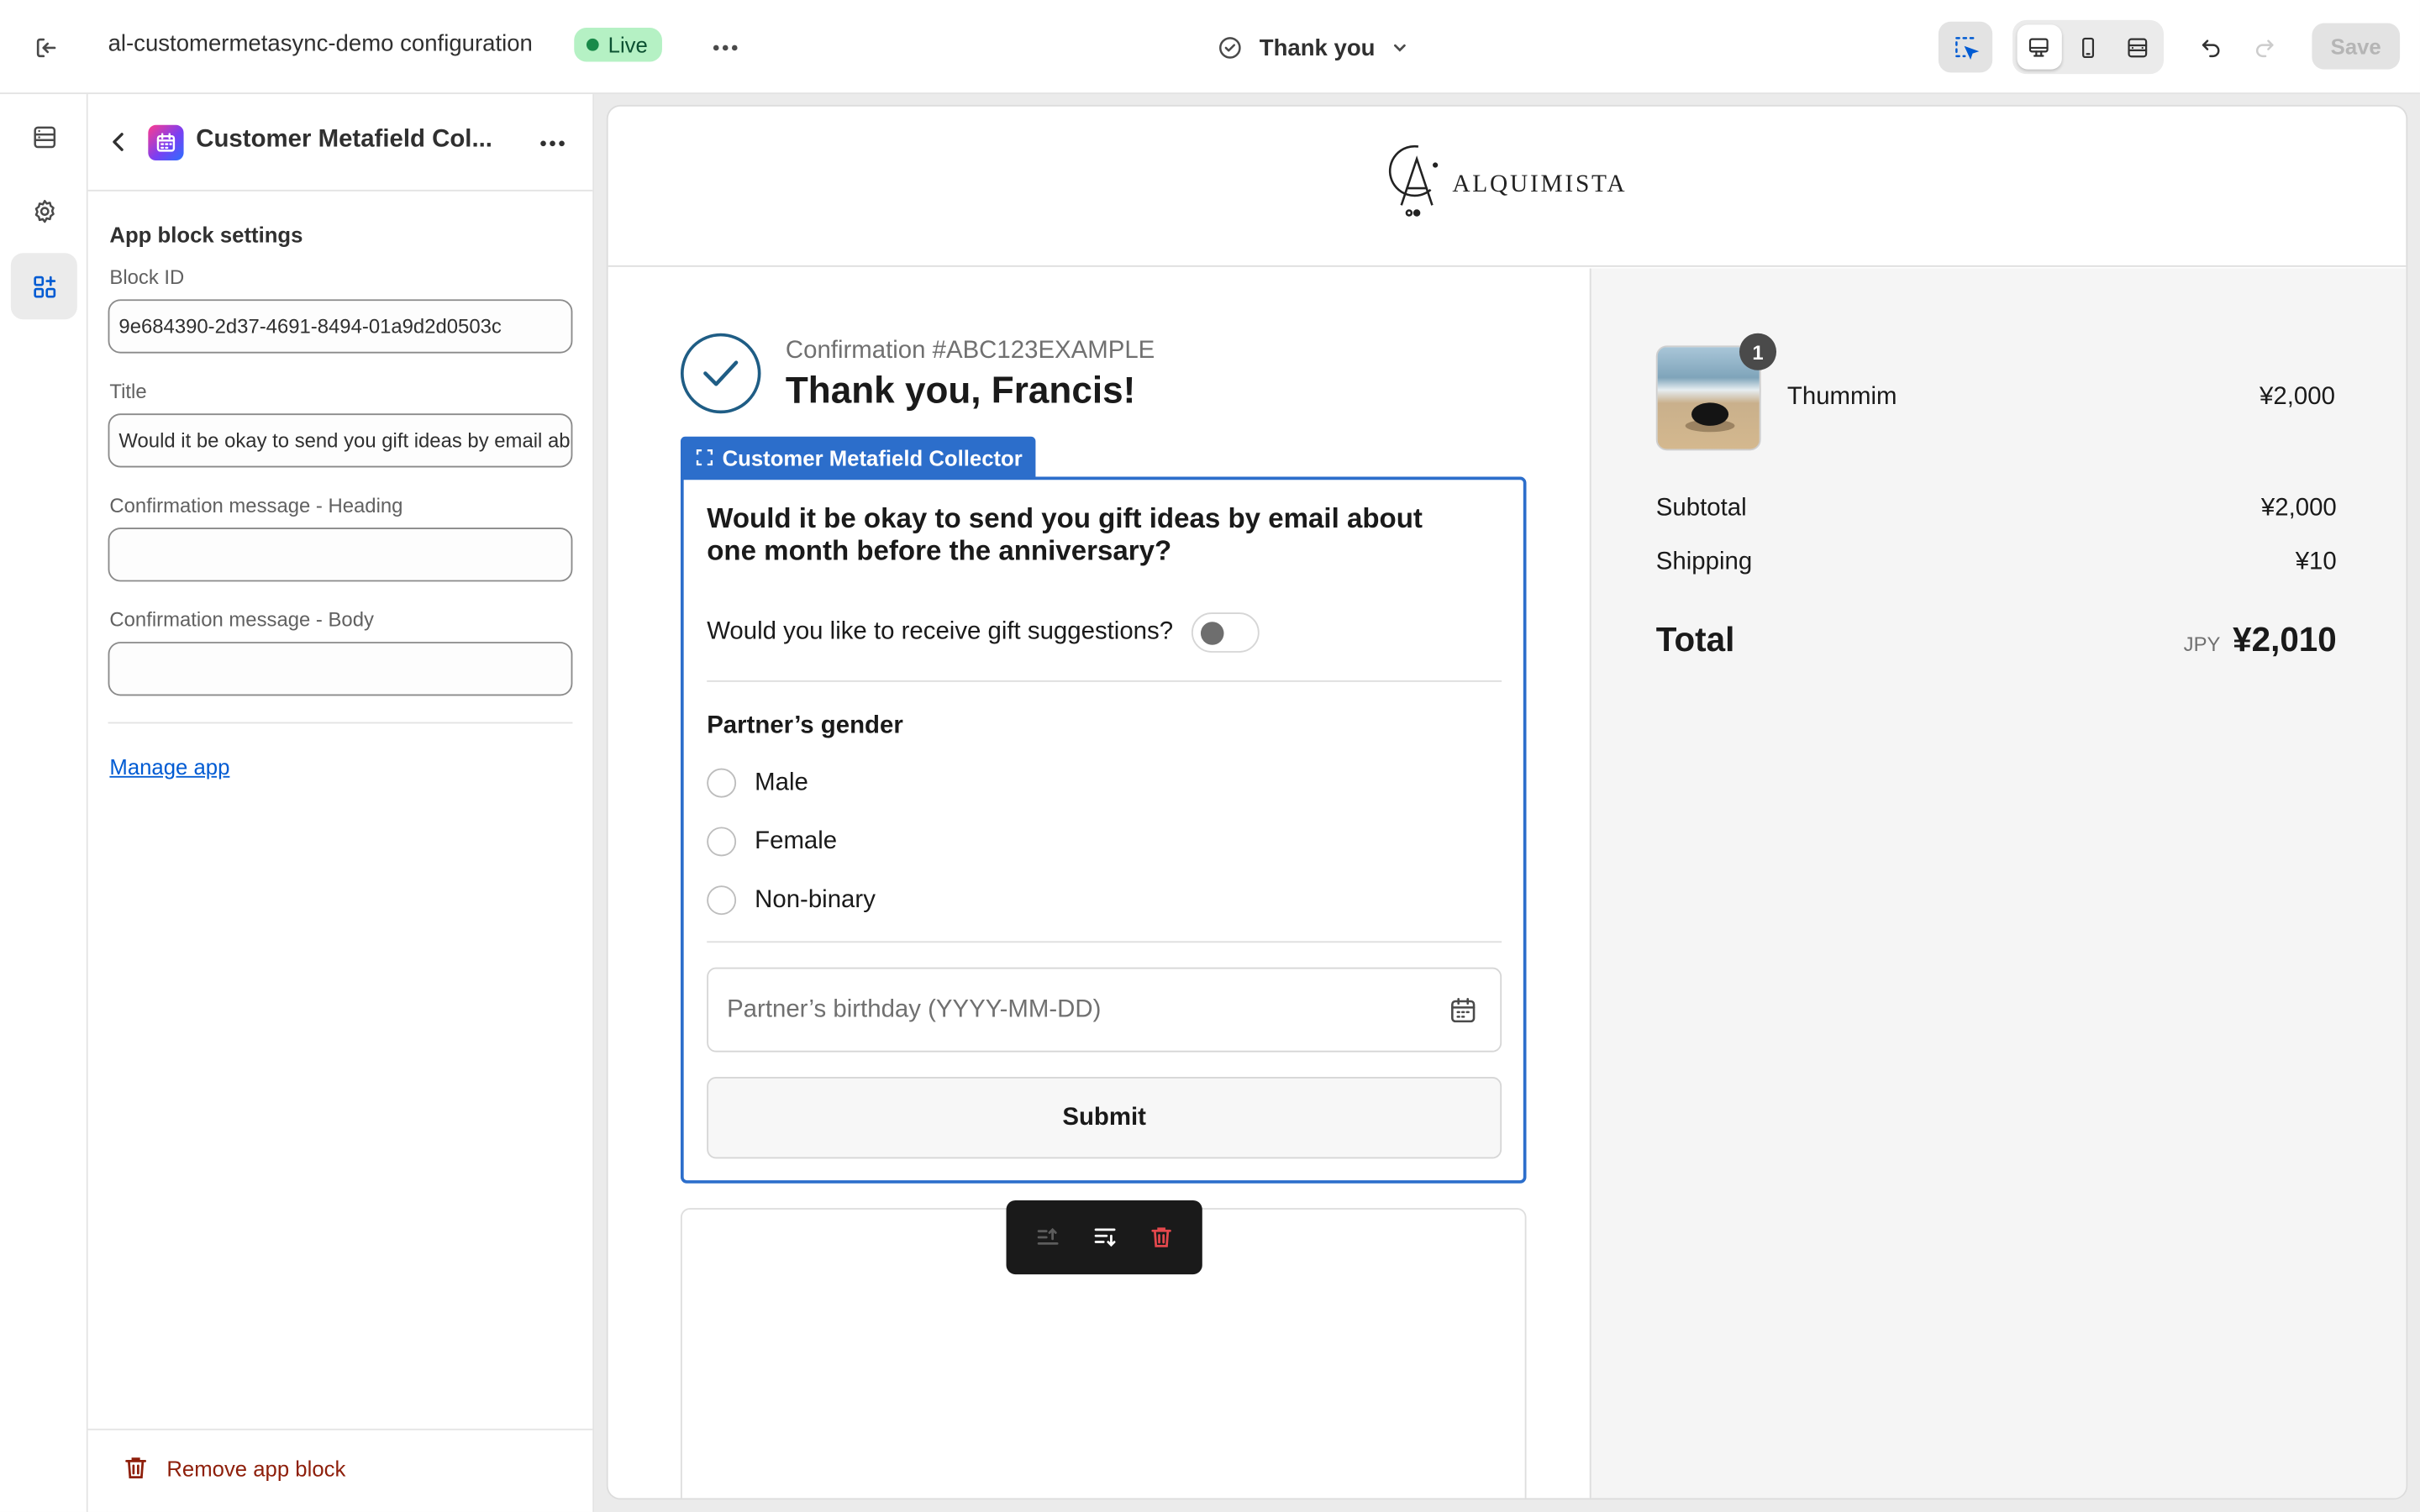  What do you see at coordinates (1842, 397) in the screenshot?
I see `product-name: Thummim` at bounding box center [1842, 397].